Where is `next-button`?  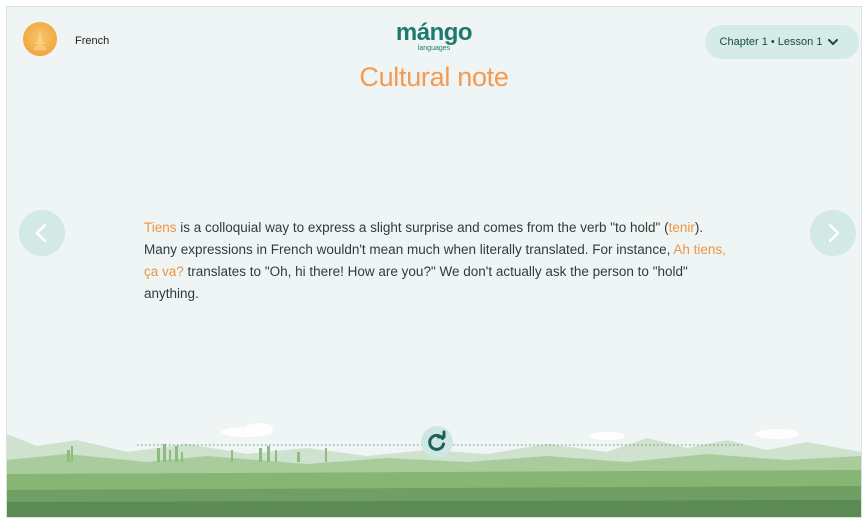 next-button is located at coordinates (833, 233).